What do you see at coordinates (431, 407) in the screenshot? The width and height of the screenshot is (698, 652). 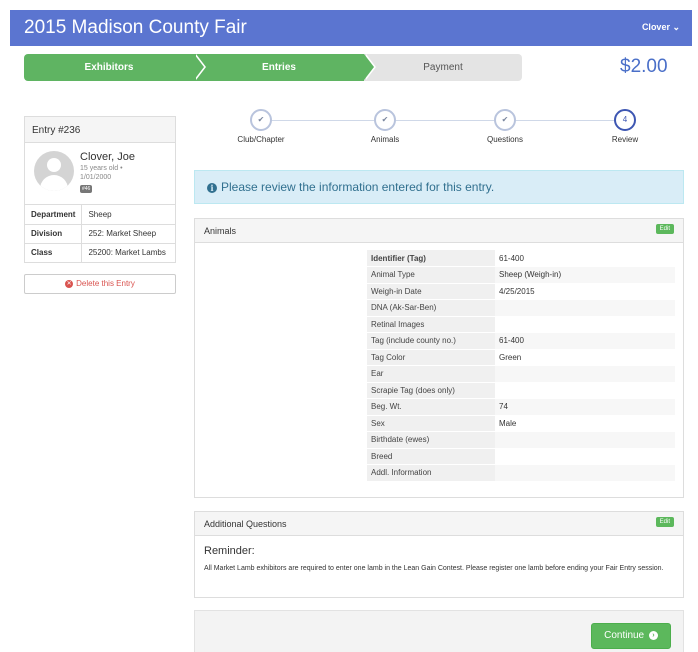 I see `field-label: Beg. Wt.` at bounding box center [431, 407].